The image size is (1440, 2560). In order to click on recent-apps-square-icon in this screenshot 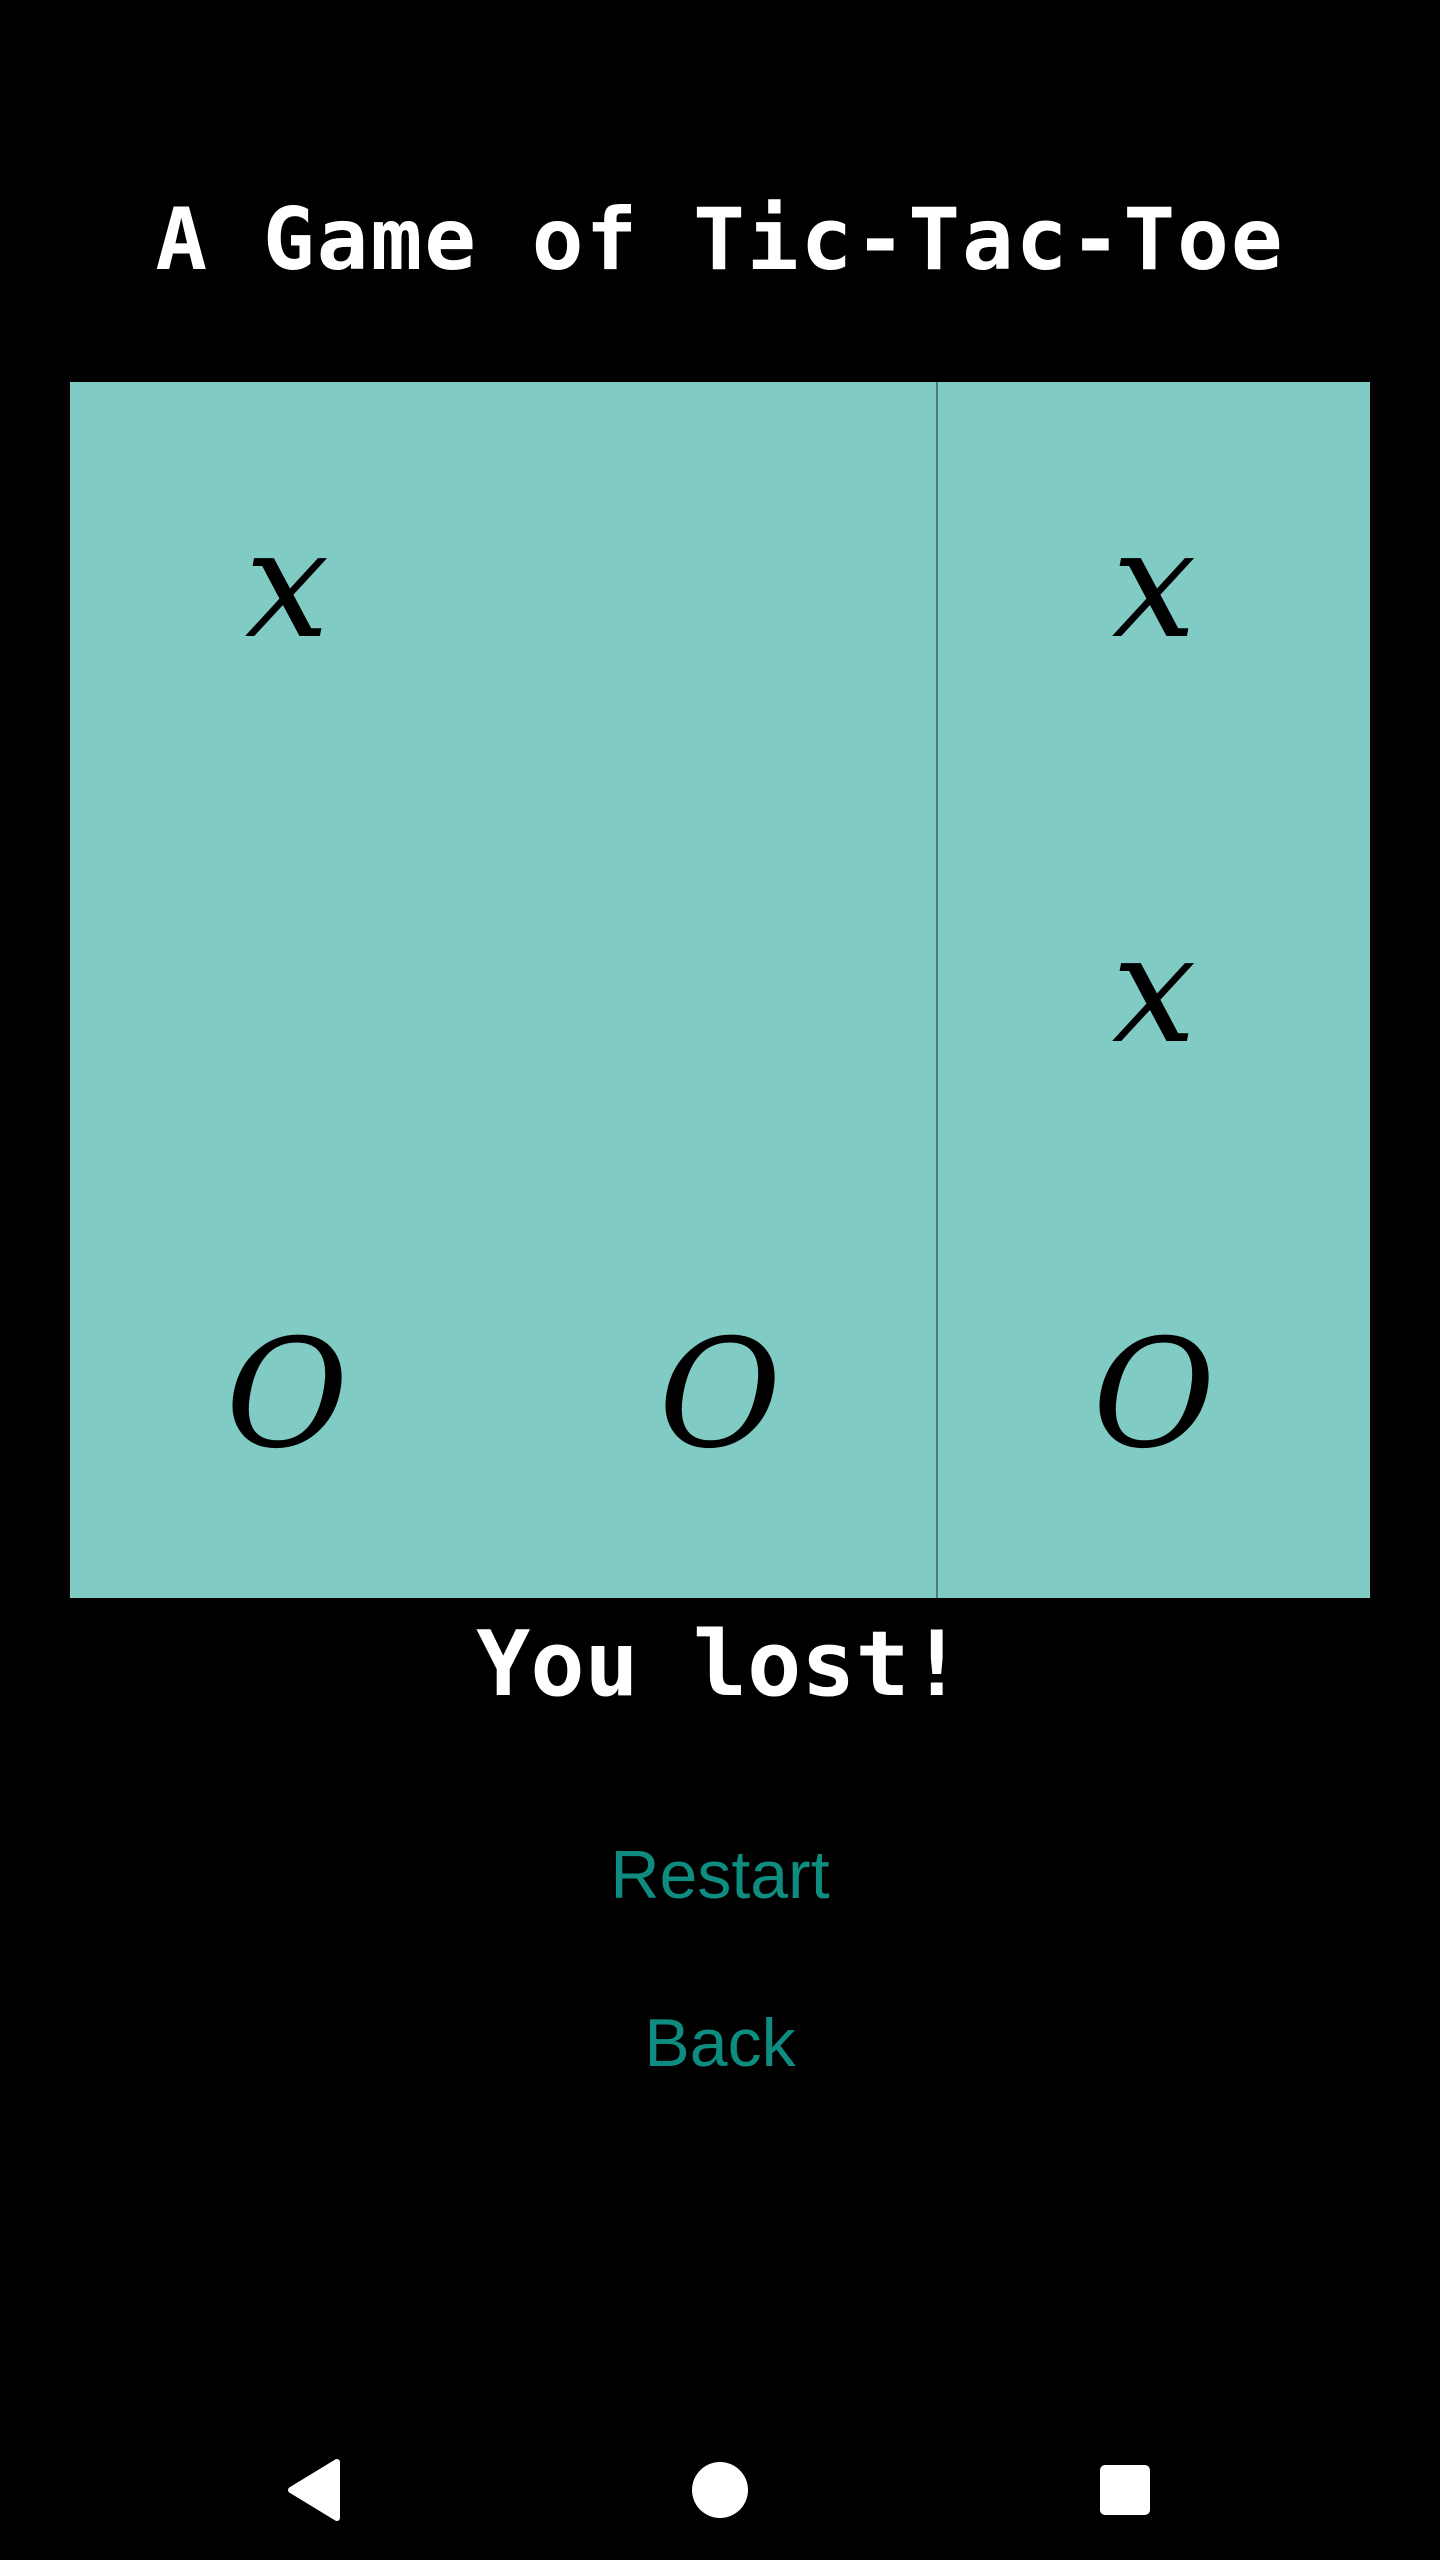, I will do `click(1125, 2490)`.